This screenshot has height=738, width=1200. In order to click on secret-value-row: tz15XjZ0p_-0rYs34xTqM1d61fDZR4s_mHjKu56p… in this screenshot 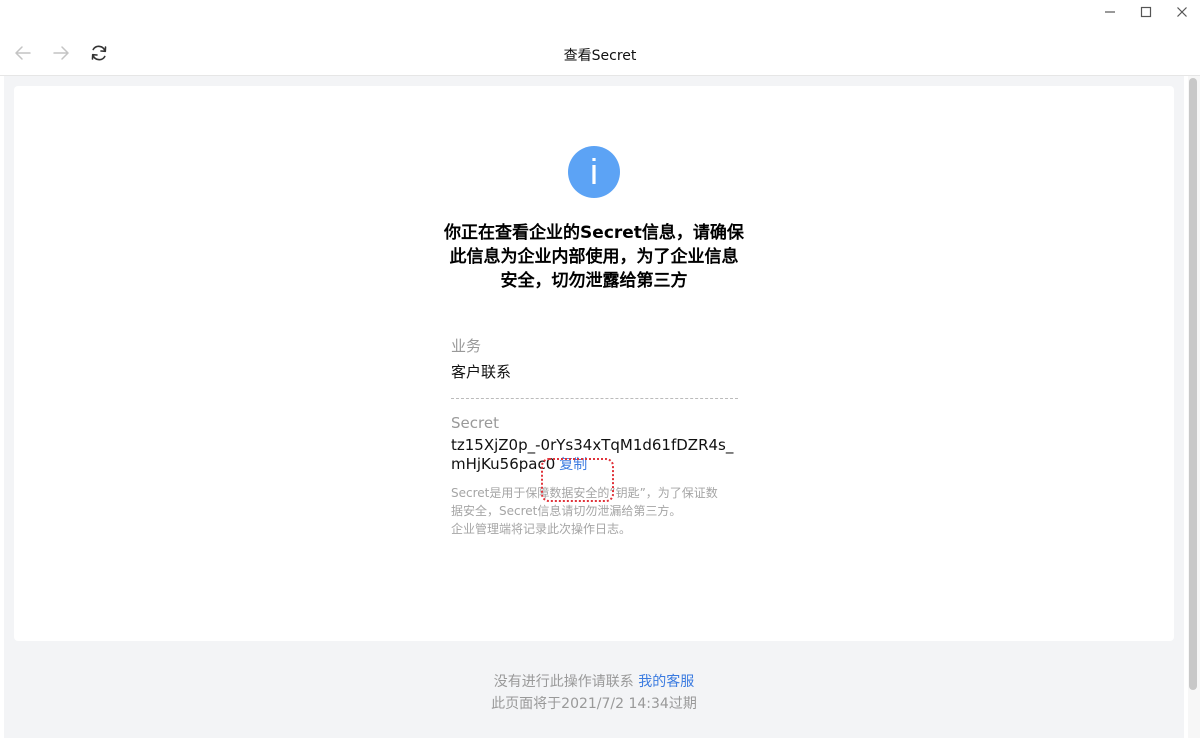, I will do `click(594, 469)`.